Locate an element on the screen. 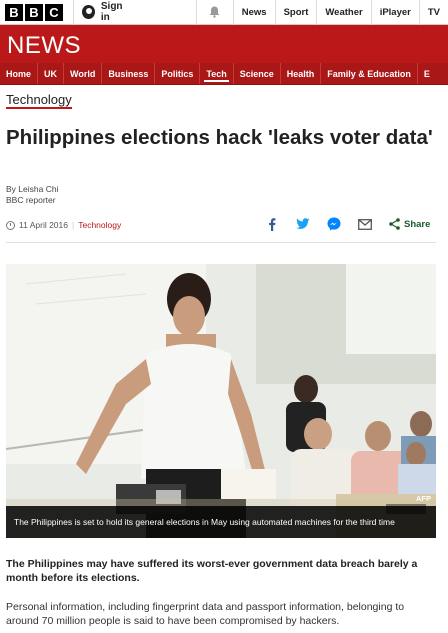 This screenshot has height=633, width=448. article-date: 11 April 2016 is located at coordinates (43, 225).